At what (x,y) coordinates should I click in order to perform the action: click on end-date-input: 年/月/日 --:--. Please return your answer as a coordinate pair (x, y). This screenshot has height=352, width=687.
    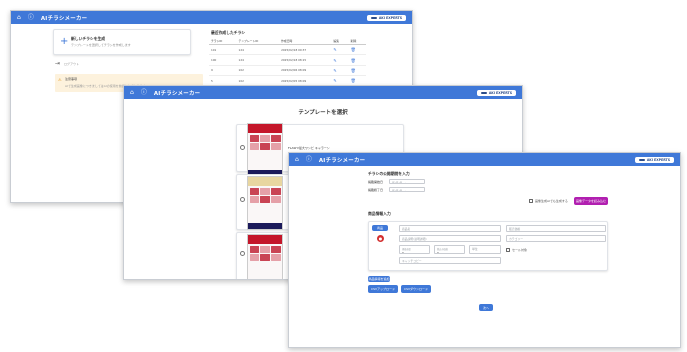
    Looking at the image, I should click on (407, 189).